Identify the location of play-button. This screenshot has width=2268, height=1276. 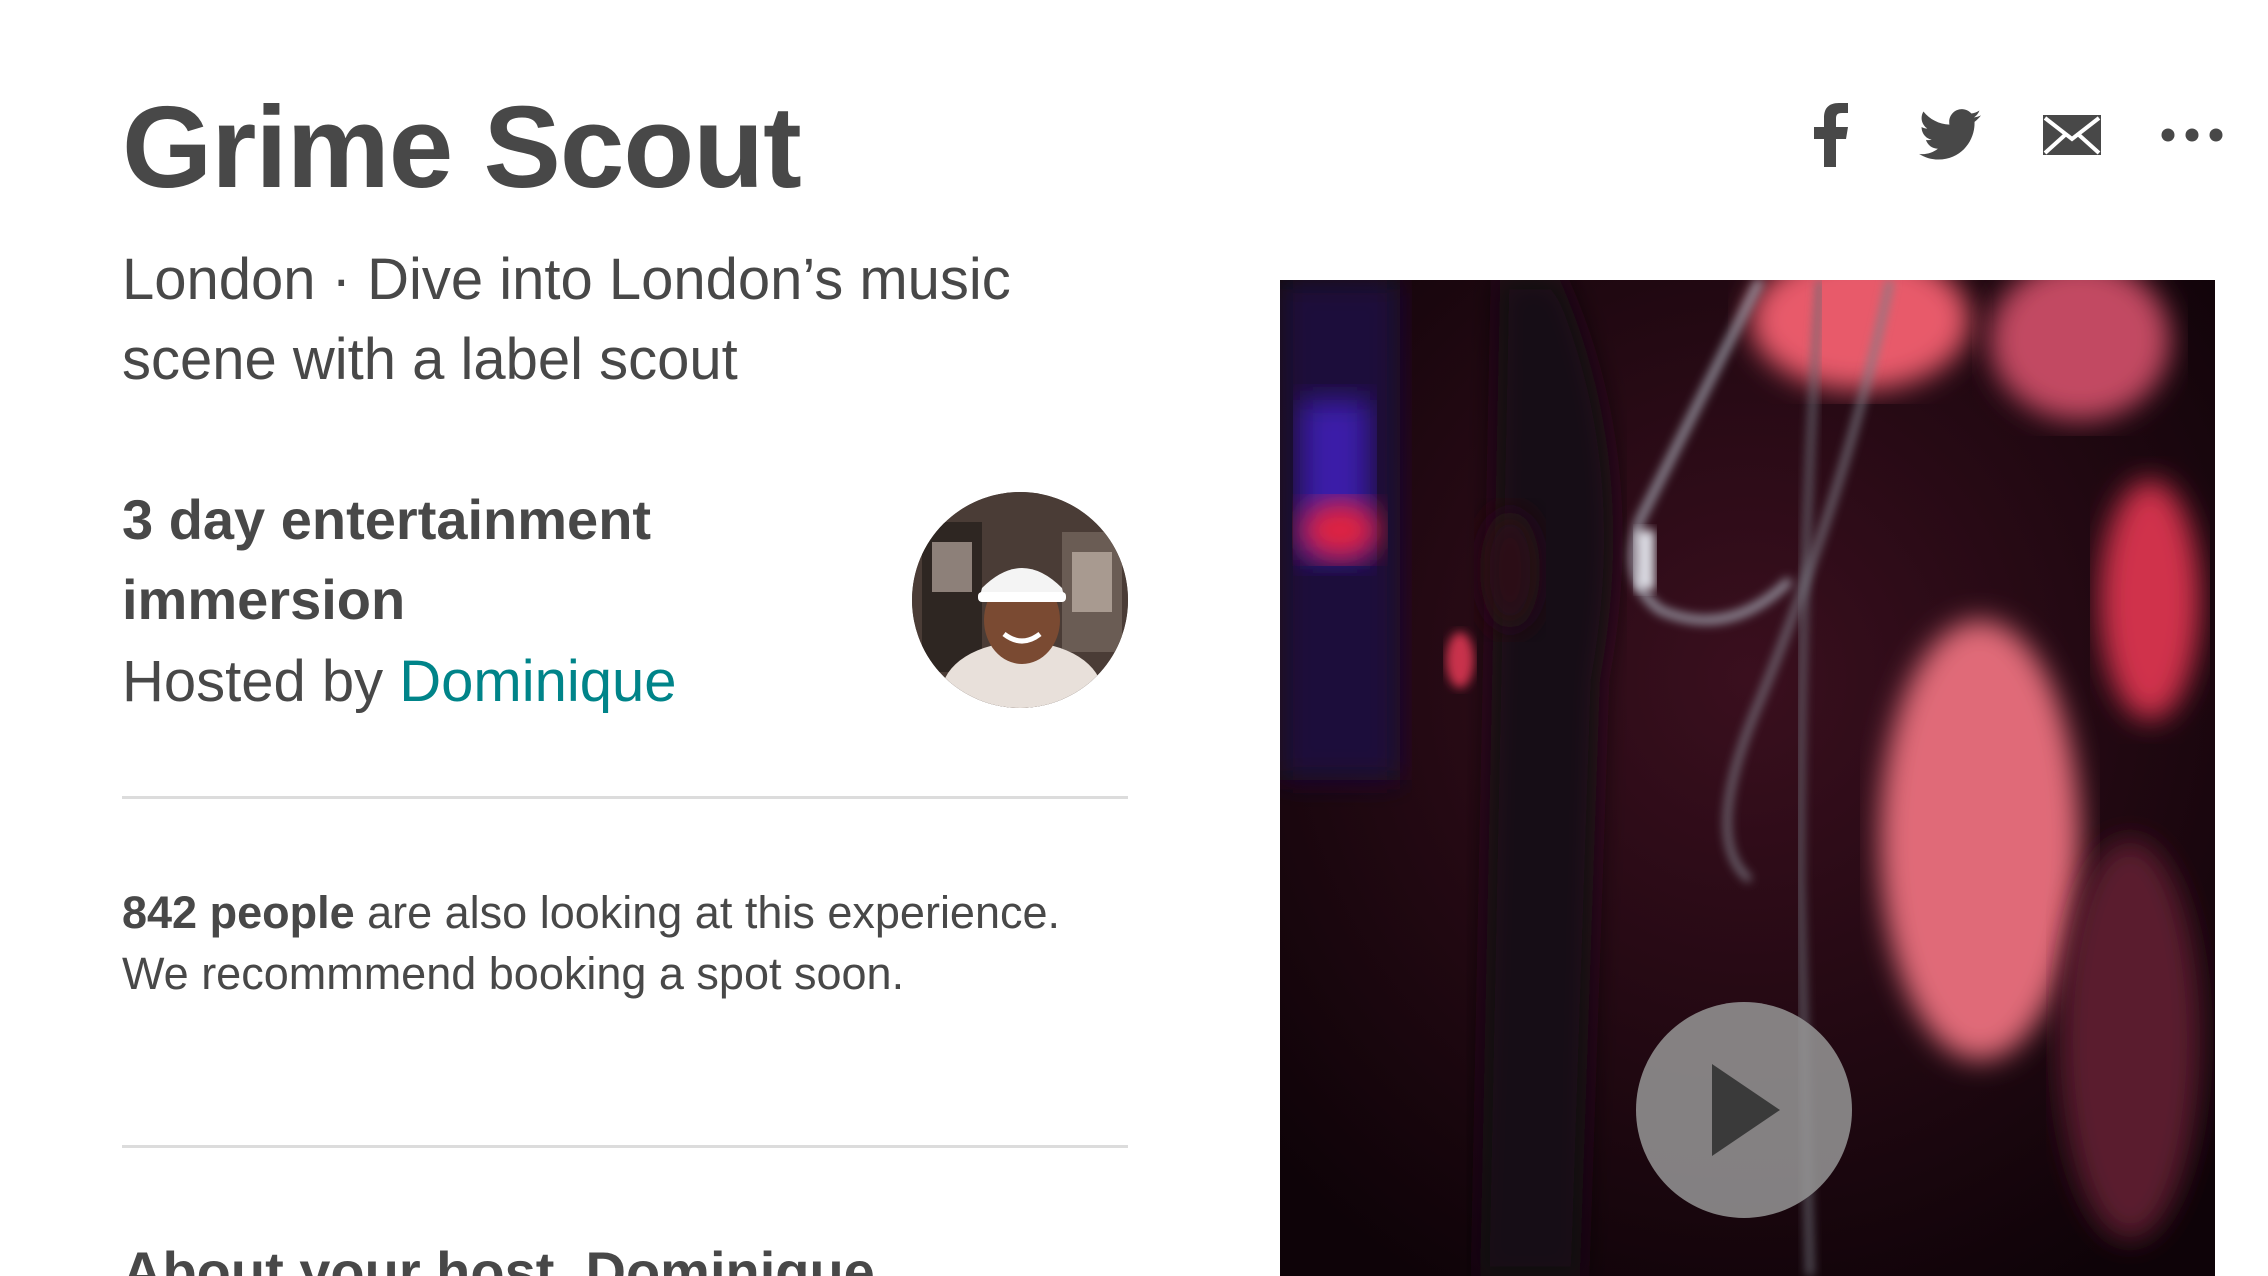
(1744, 1110).